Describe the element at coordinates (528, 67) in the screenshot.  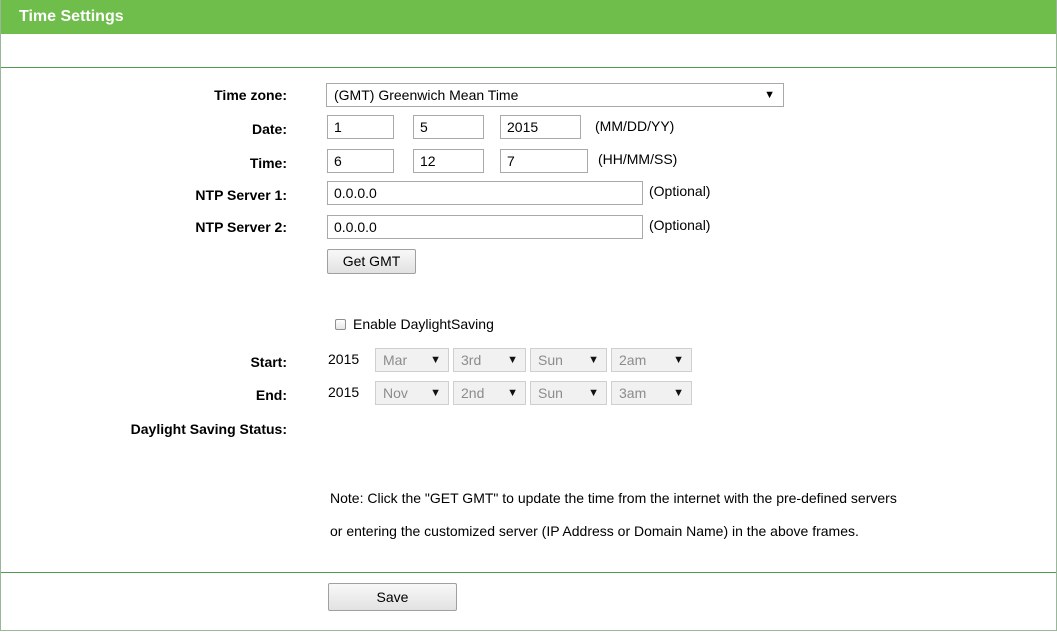
I see `top-divider` at that location.